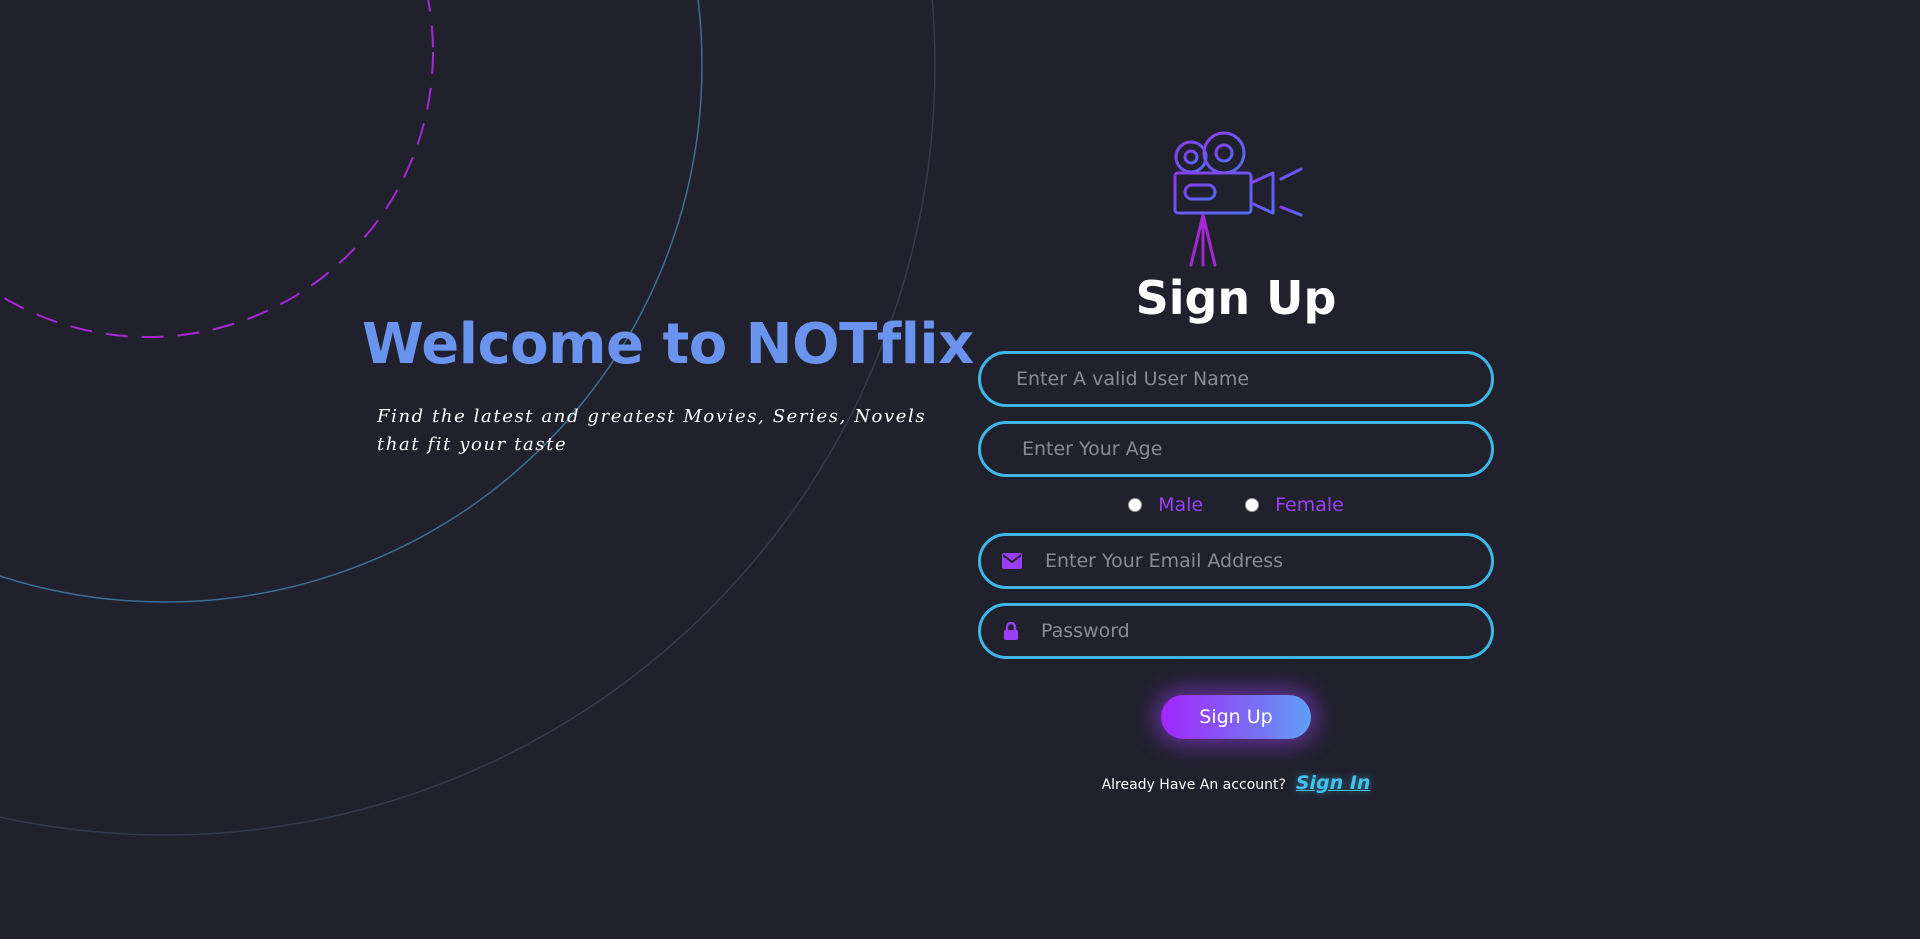  I want to click on male-label: Male, so click(1180, 505).